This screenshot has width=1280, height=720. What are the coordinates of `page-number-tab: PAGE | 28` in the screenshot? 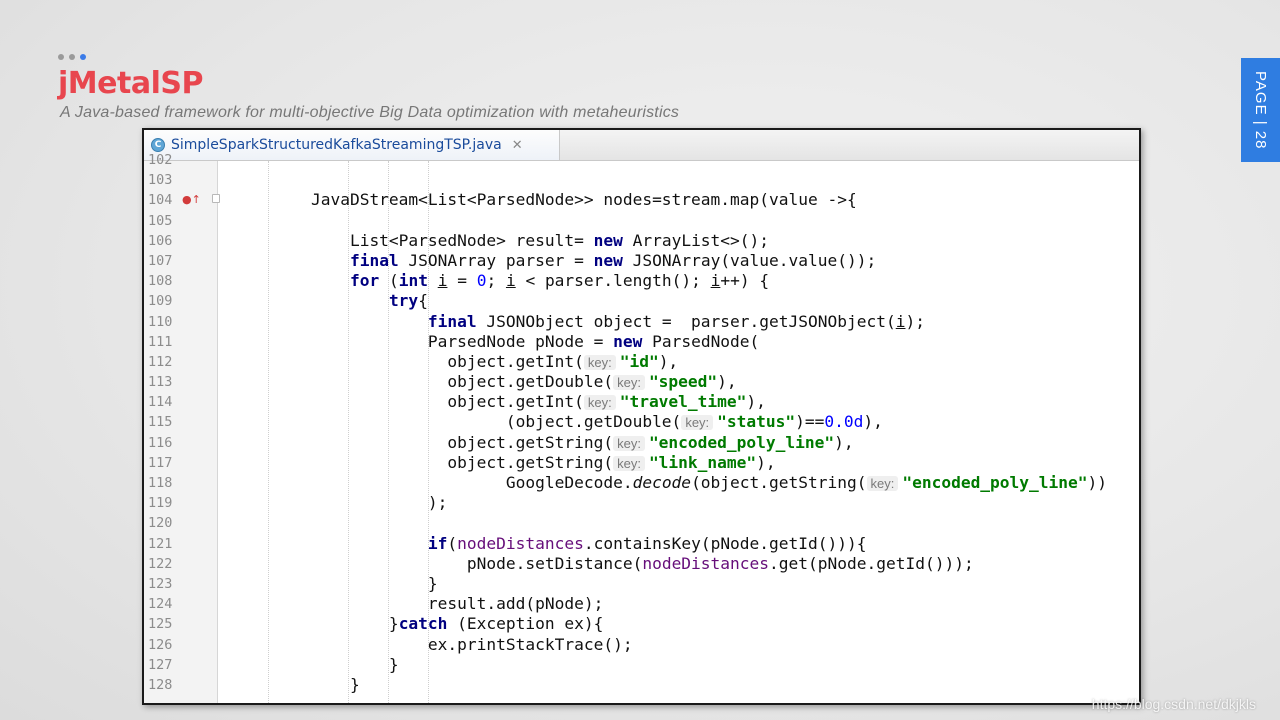 It's located at (1260, 110).